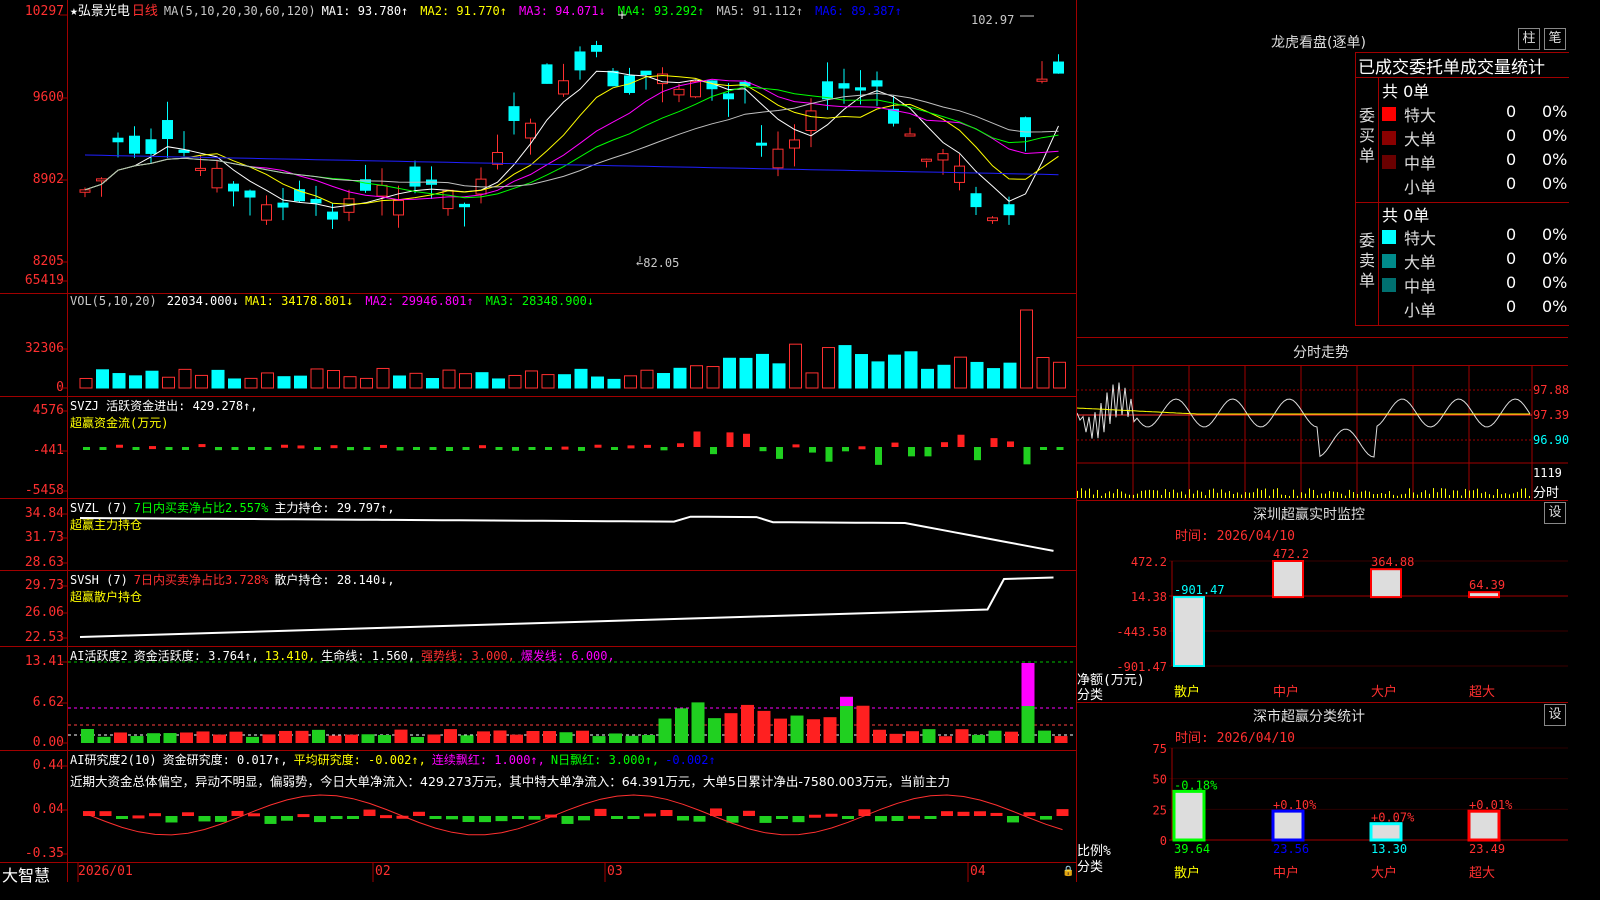 This screenshot has height=900, width=1600. I want to click on ai2-red2: N日飘红: 3.000↑,, so click(605, 760).